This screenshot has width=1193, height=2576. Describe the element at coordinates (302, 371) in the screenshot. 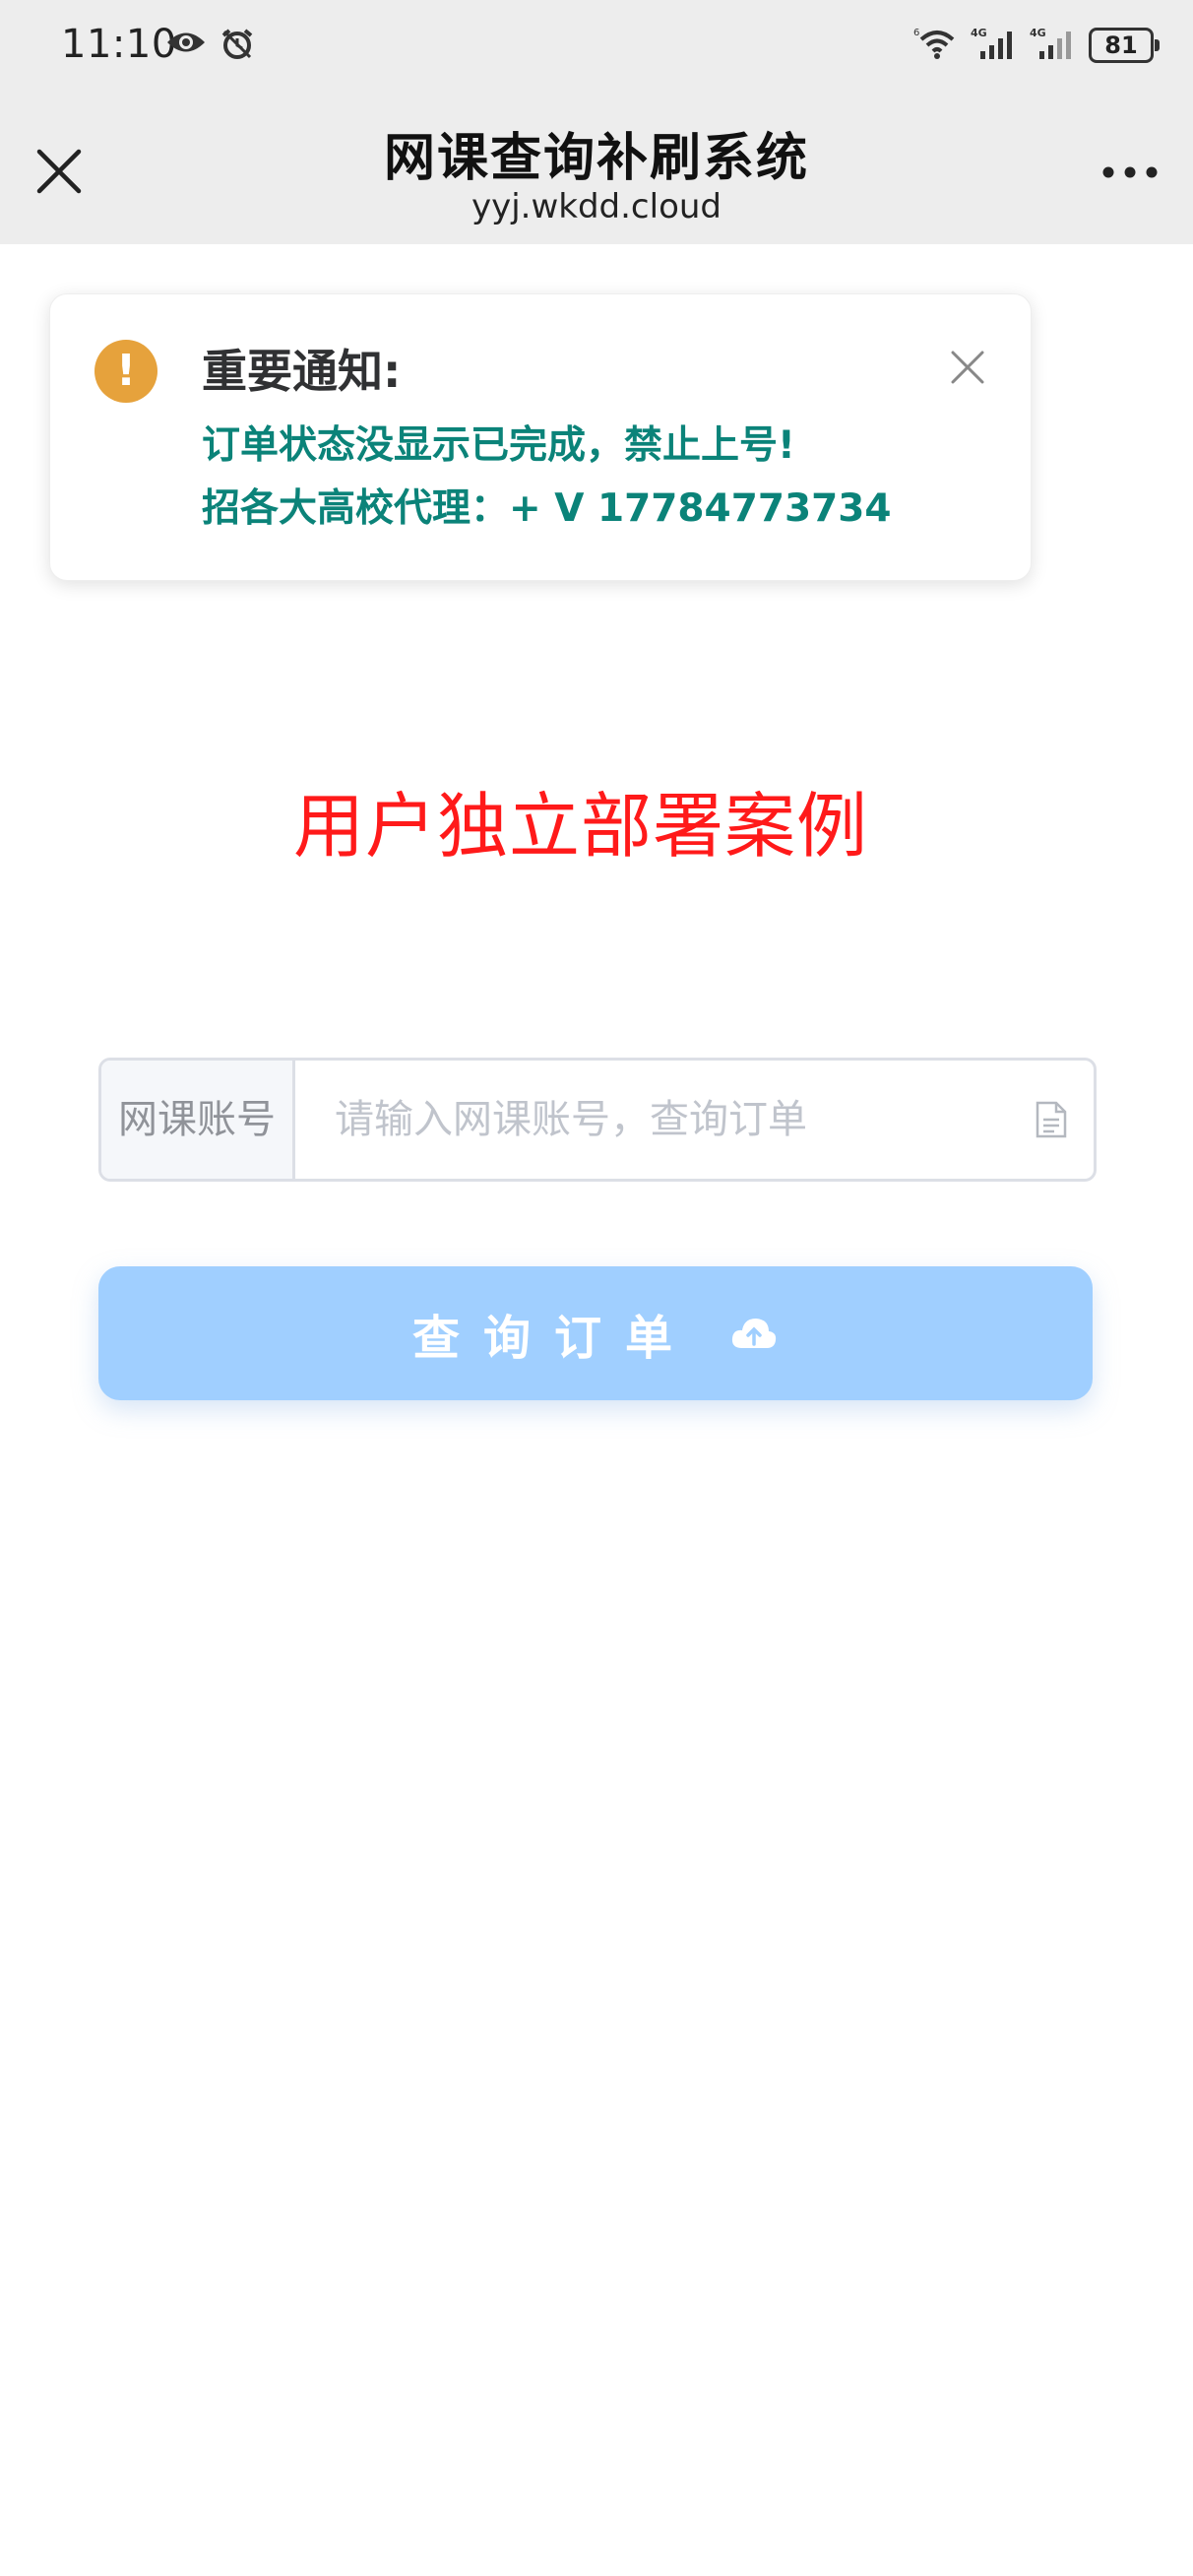

I see `notice-title: 重要通知:` at that location.